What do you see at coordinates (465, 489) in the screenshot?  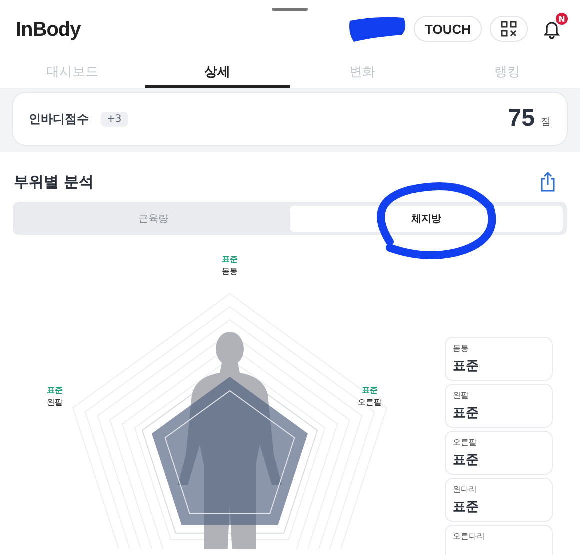 I see `card-part-label: 왼다리` at bounding box center [465, 489].